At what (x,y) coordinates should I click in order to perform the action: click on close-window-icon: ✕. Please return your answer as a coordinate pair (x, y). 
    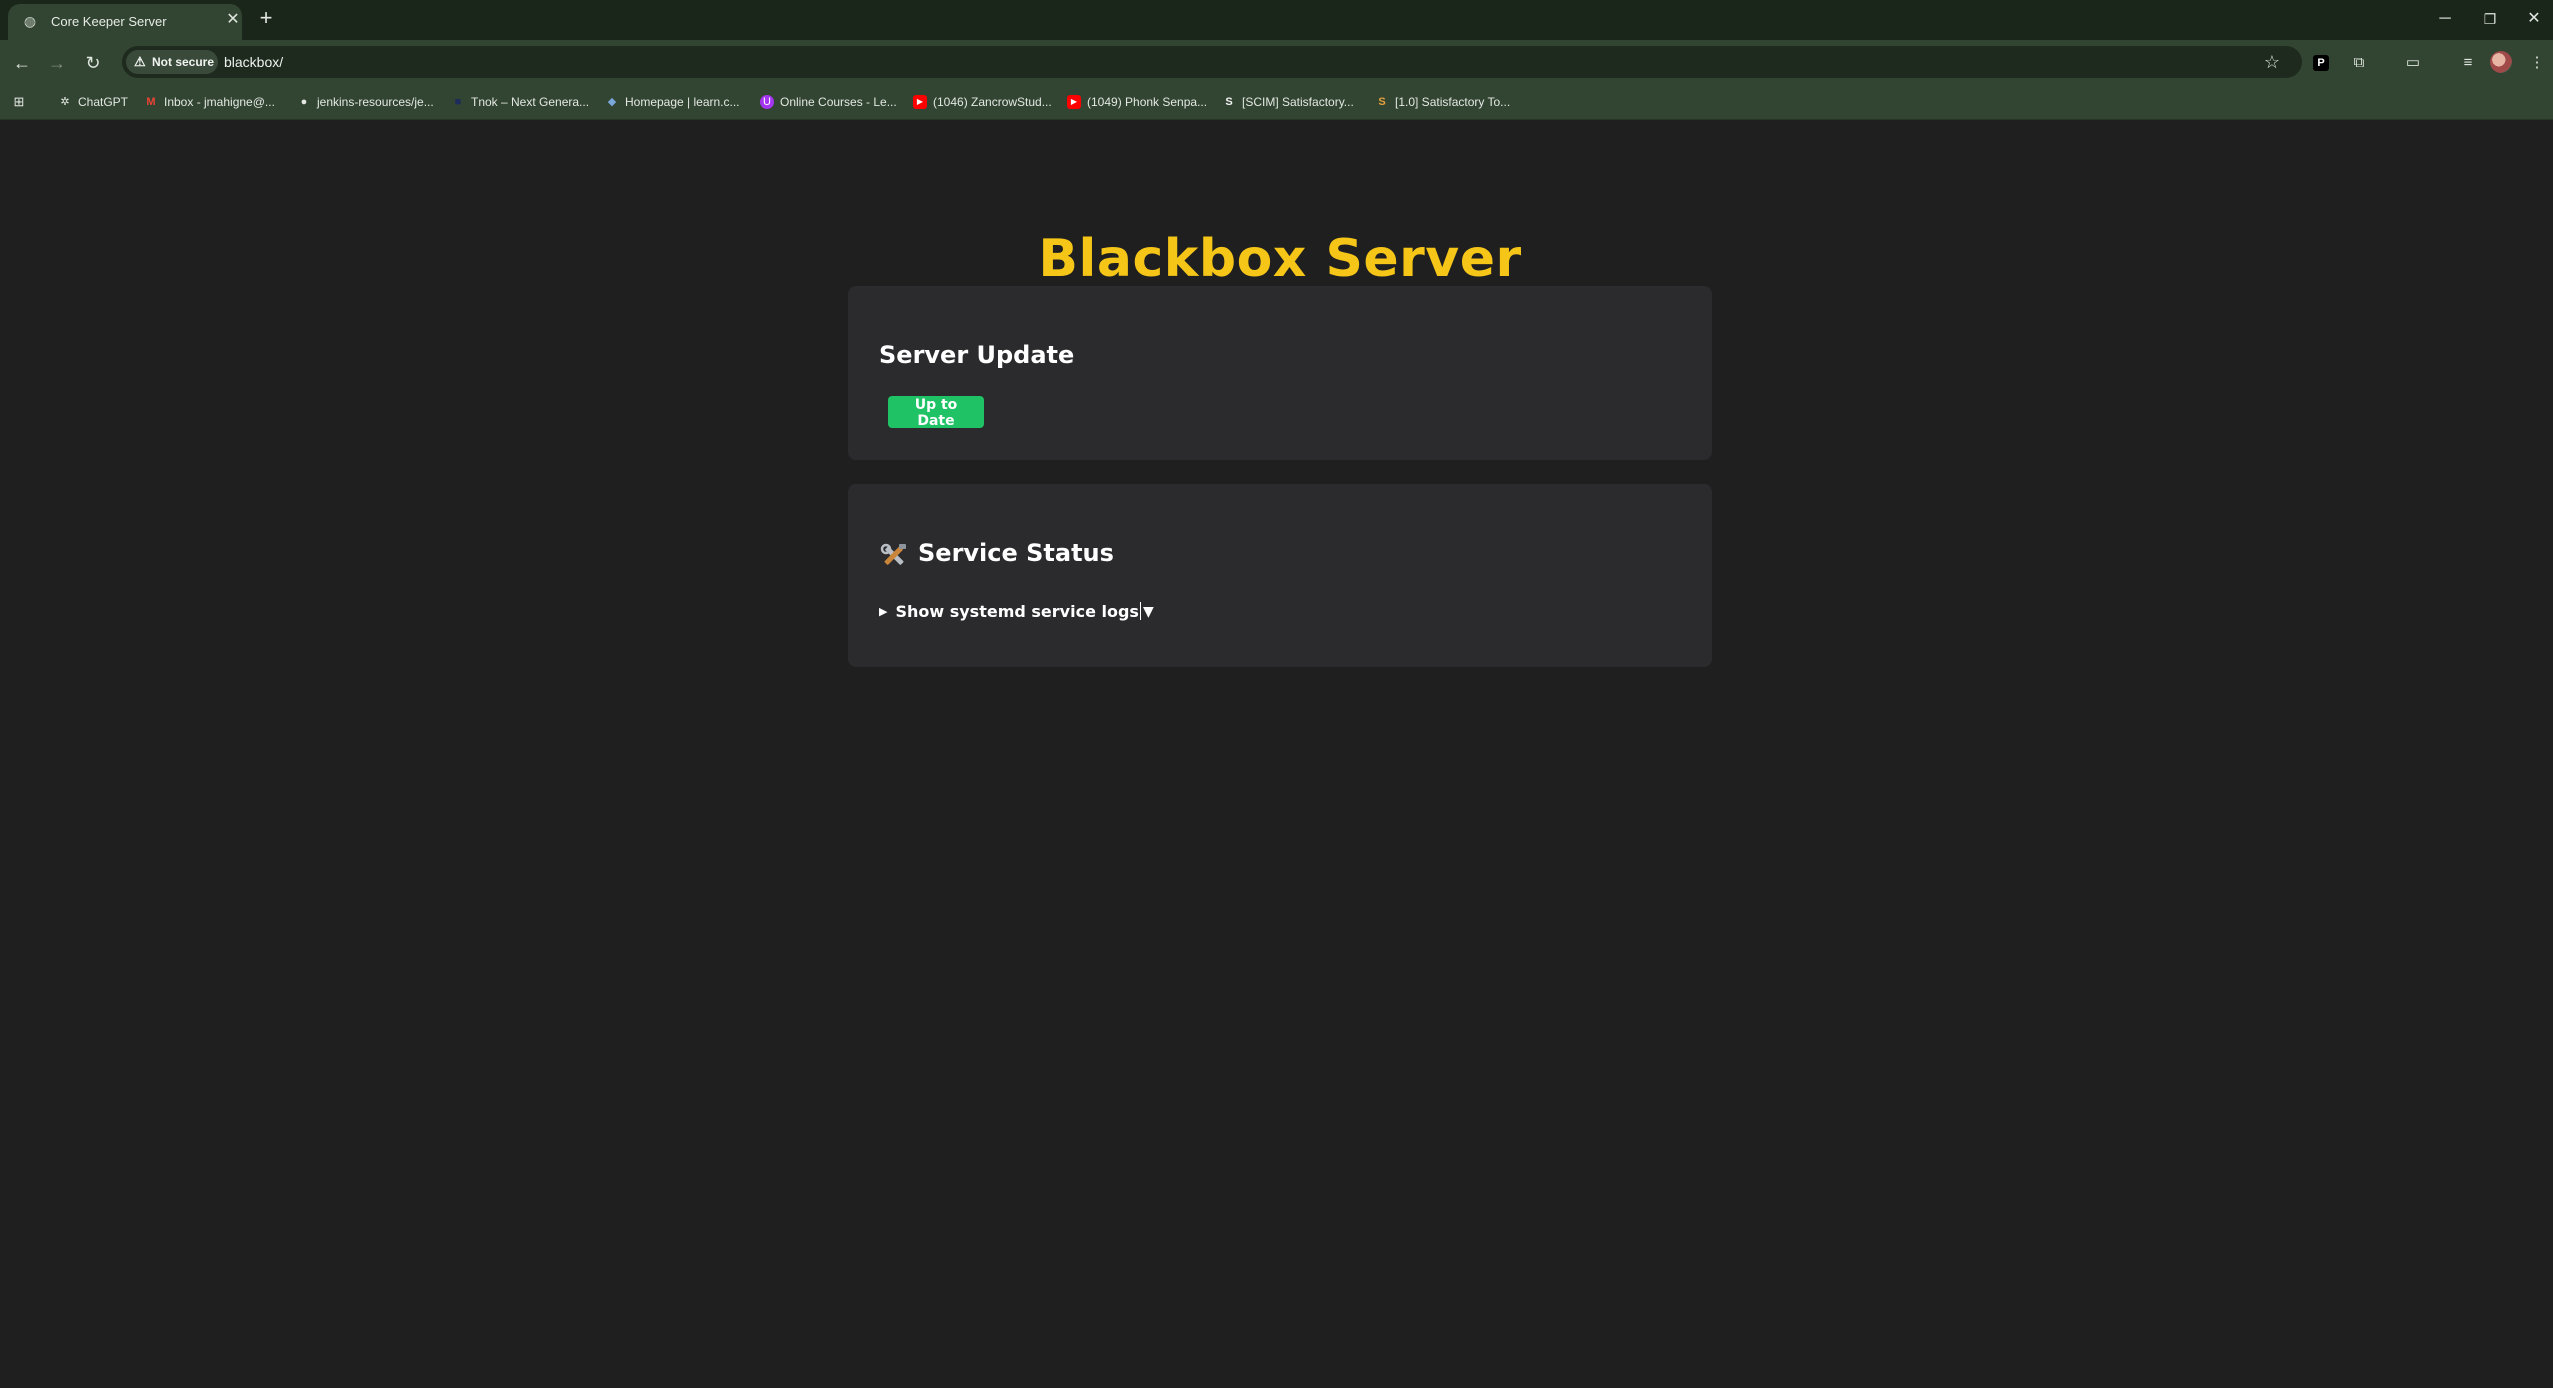
    Looking at the image, I should click on (2533, 19).